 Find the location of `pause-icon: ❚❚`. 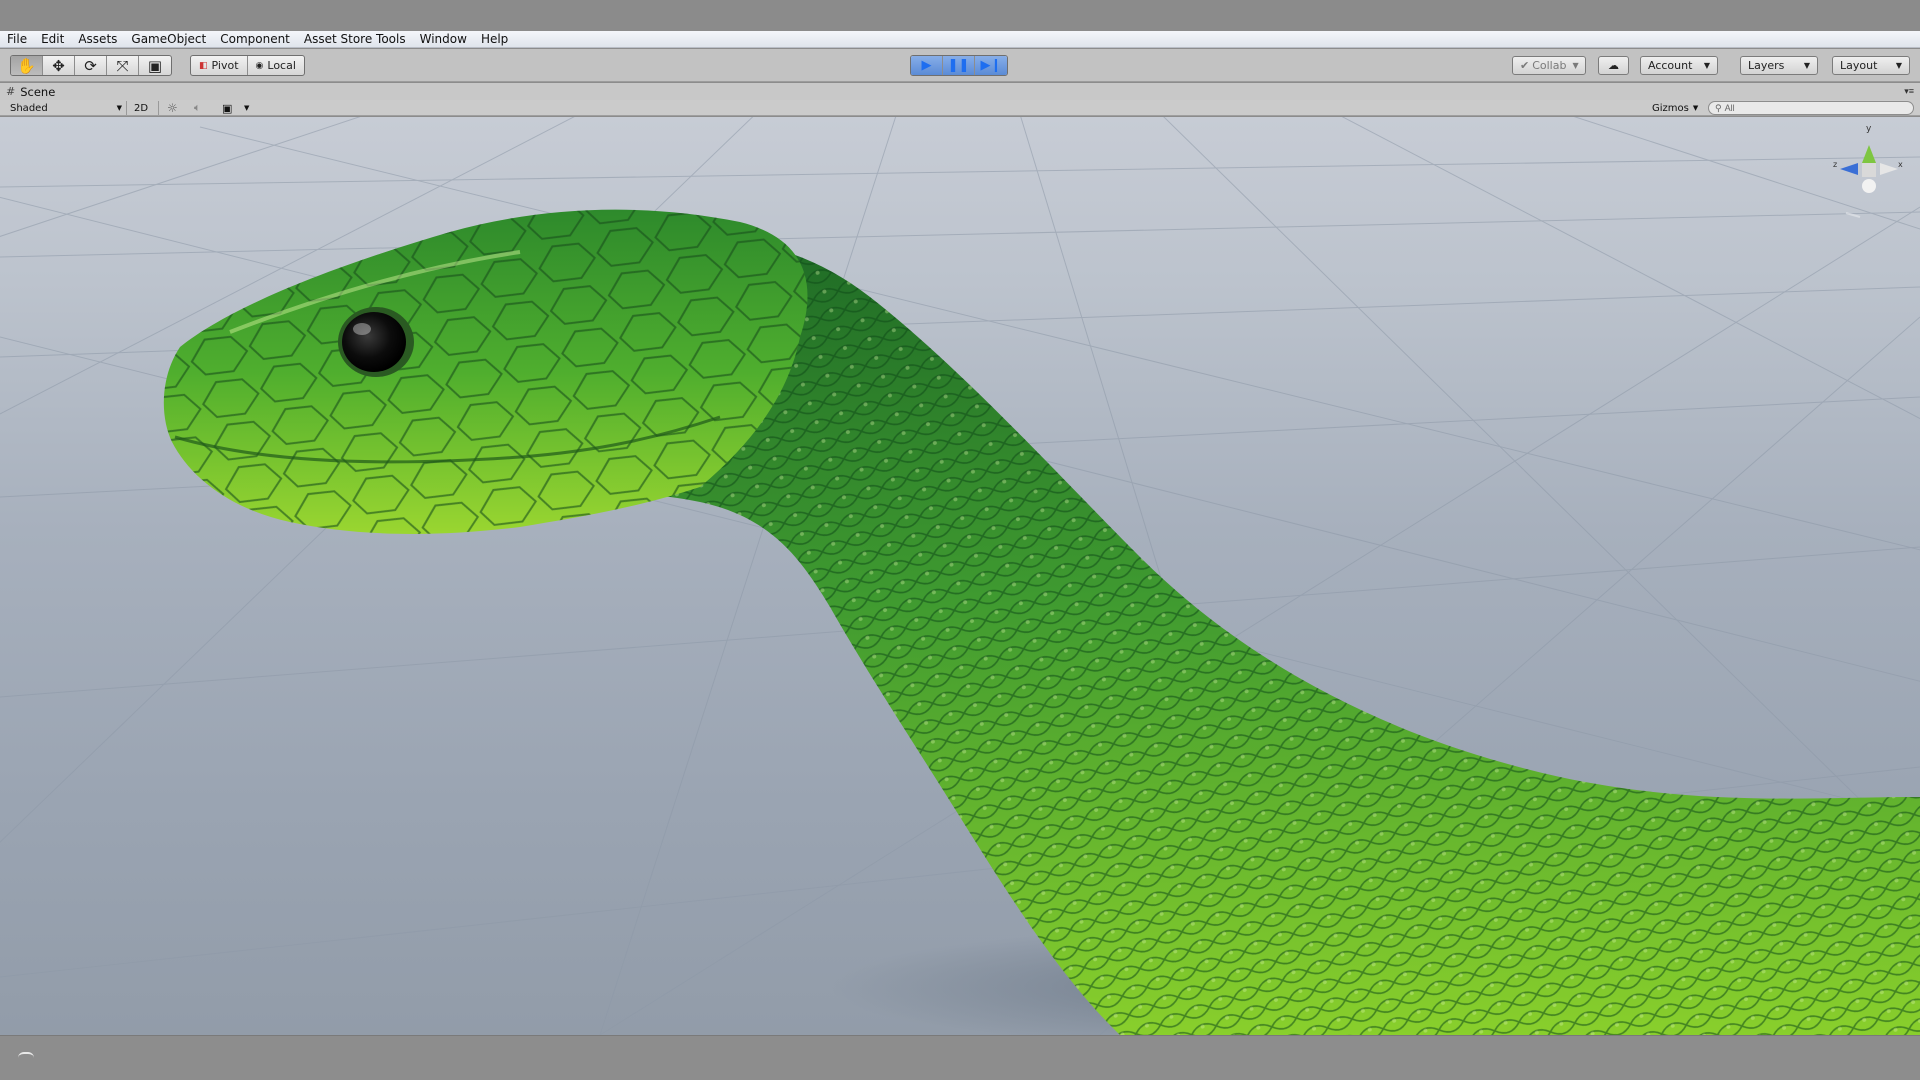

pause-icon: ❚❚ is located at coordinates (959, 65).